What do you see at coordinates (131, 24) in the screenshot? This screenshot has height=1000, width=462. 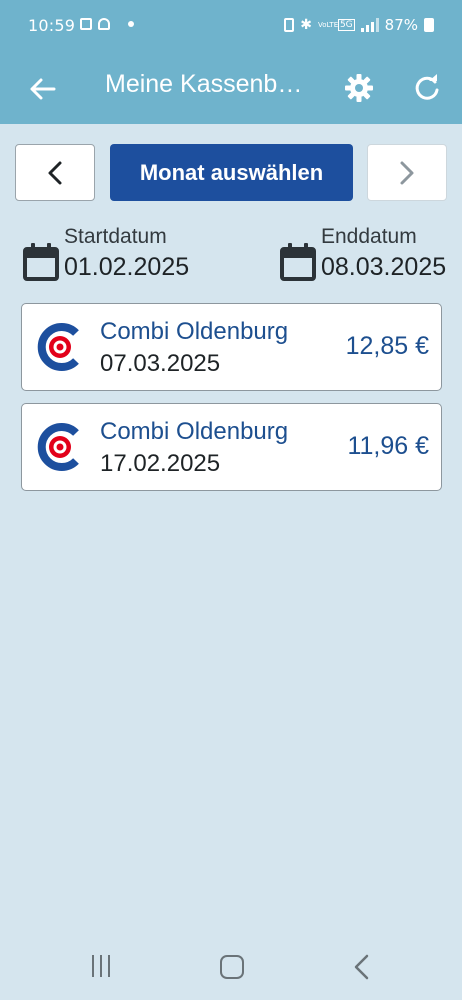 I see `more-notifications-icon` at bounding box center [131, 24].